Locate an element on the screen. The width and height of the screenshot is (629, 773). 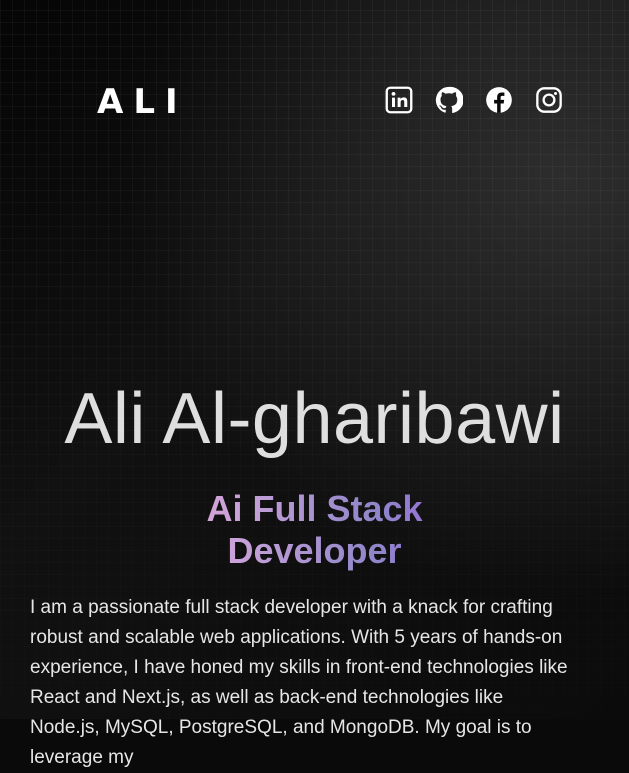
facebook-link is located at coordinates (499, 102).